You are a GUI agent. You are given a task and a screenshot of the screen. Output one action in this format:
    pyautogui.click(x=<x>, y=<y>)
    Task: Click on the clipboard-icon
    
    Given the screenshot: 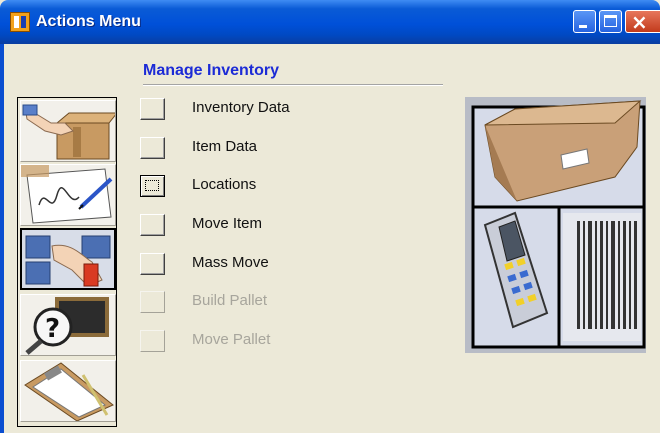 What is the action you would take?
    pyautogui.click(x=69, y=391)
    